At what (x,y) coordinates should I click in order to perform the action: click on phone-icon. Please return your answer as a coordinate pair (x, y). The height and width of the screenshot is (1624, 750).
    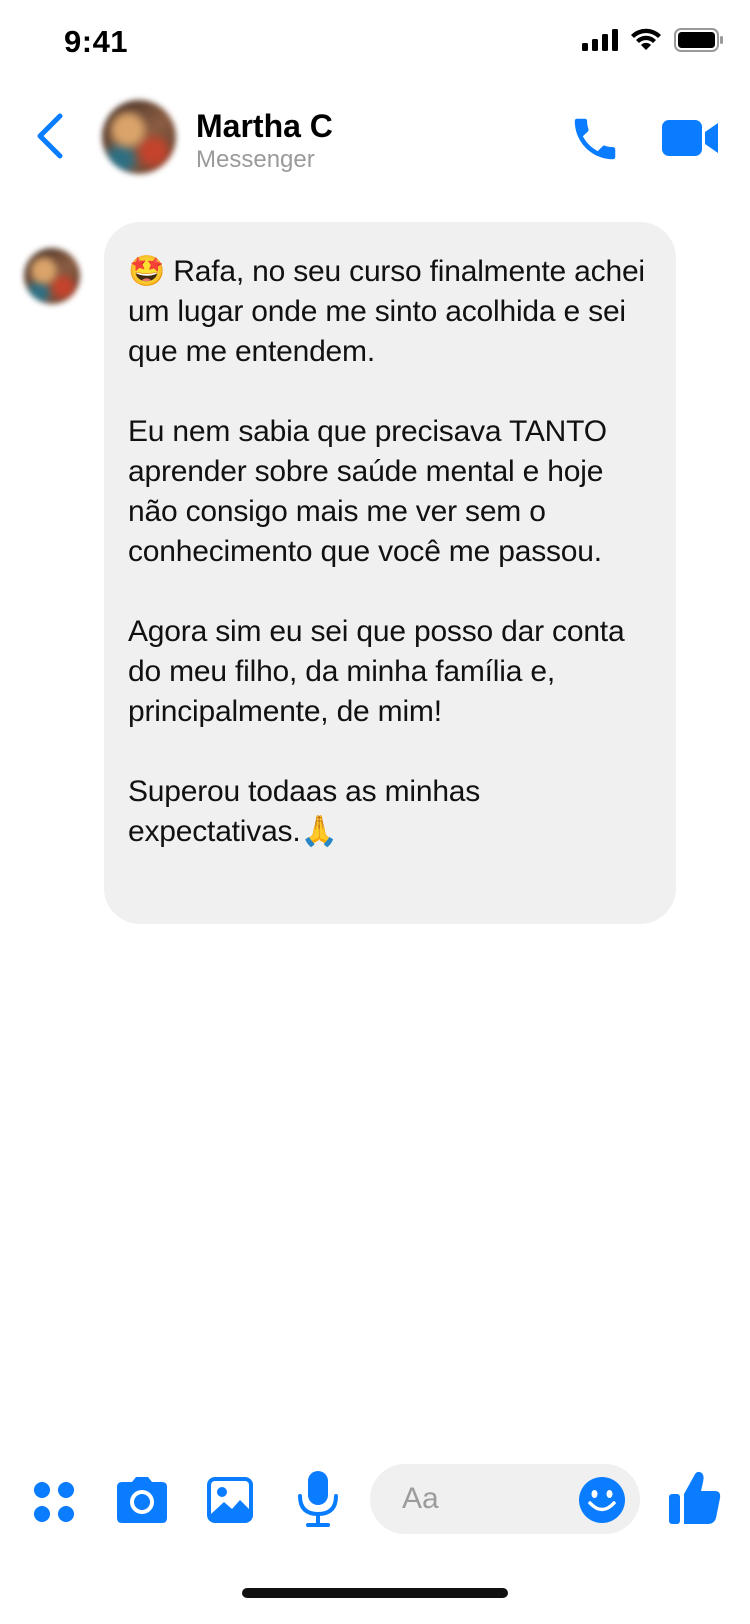
    Looking at the image, I should click on (595, 139).